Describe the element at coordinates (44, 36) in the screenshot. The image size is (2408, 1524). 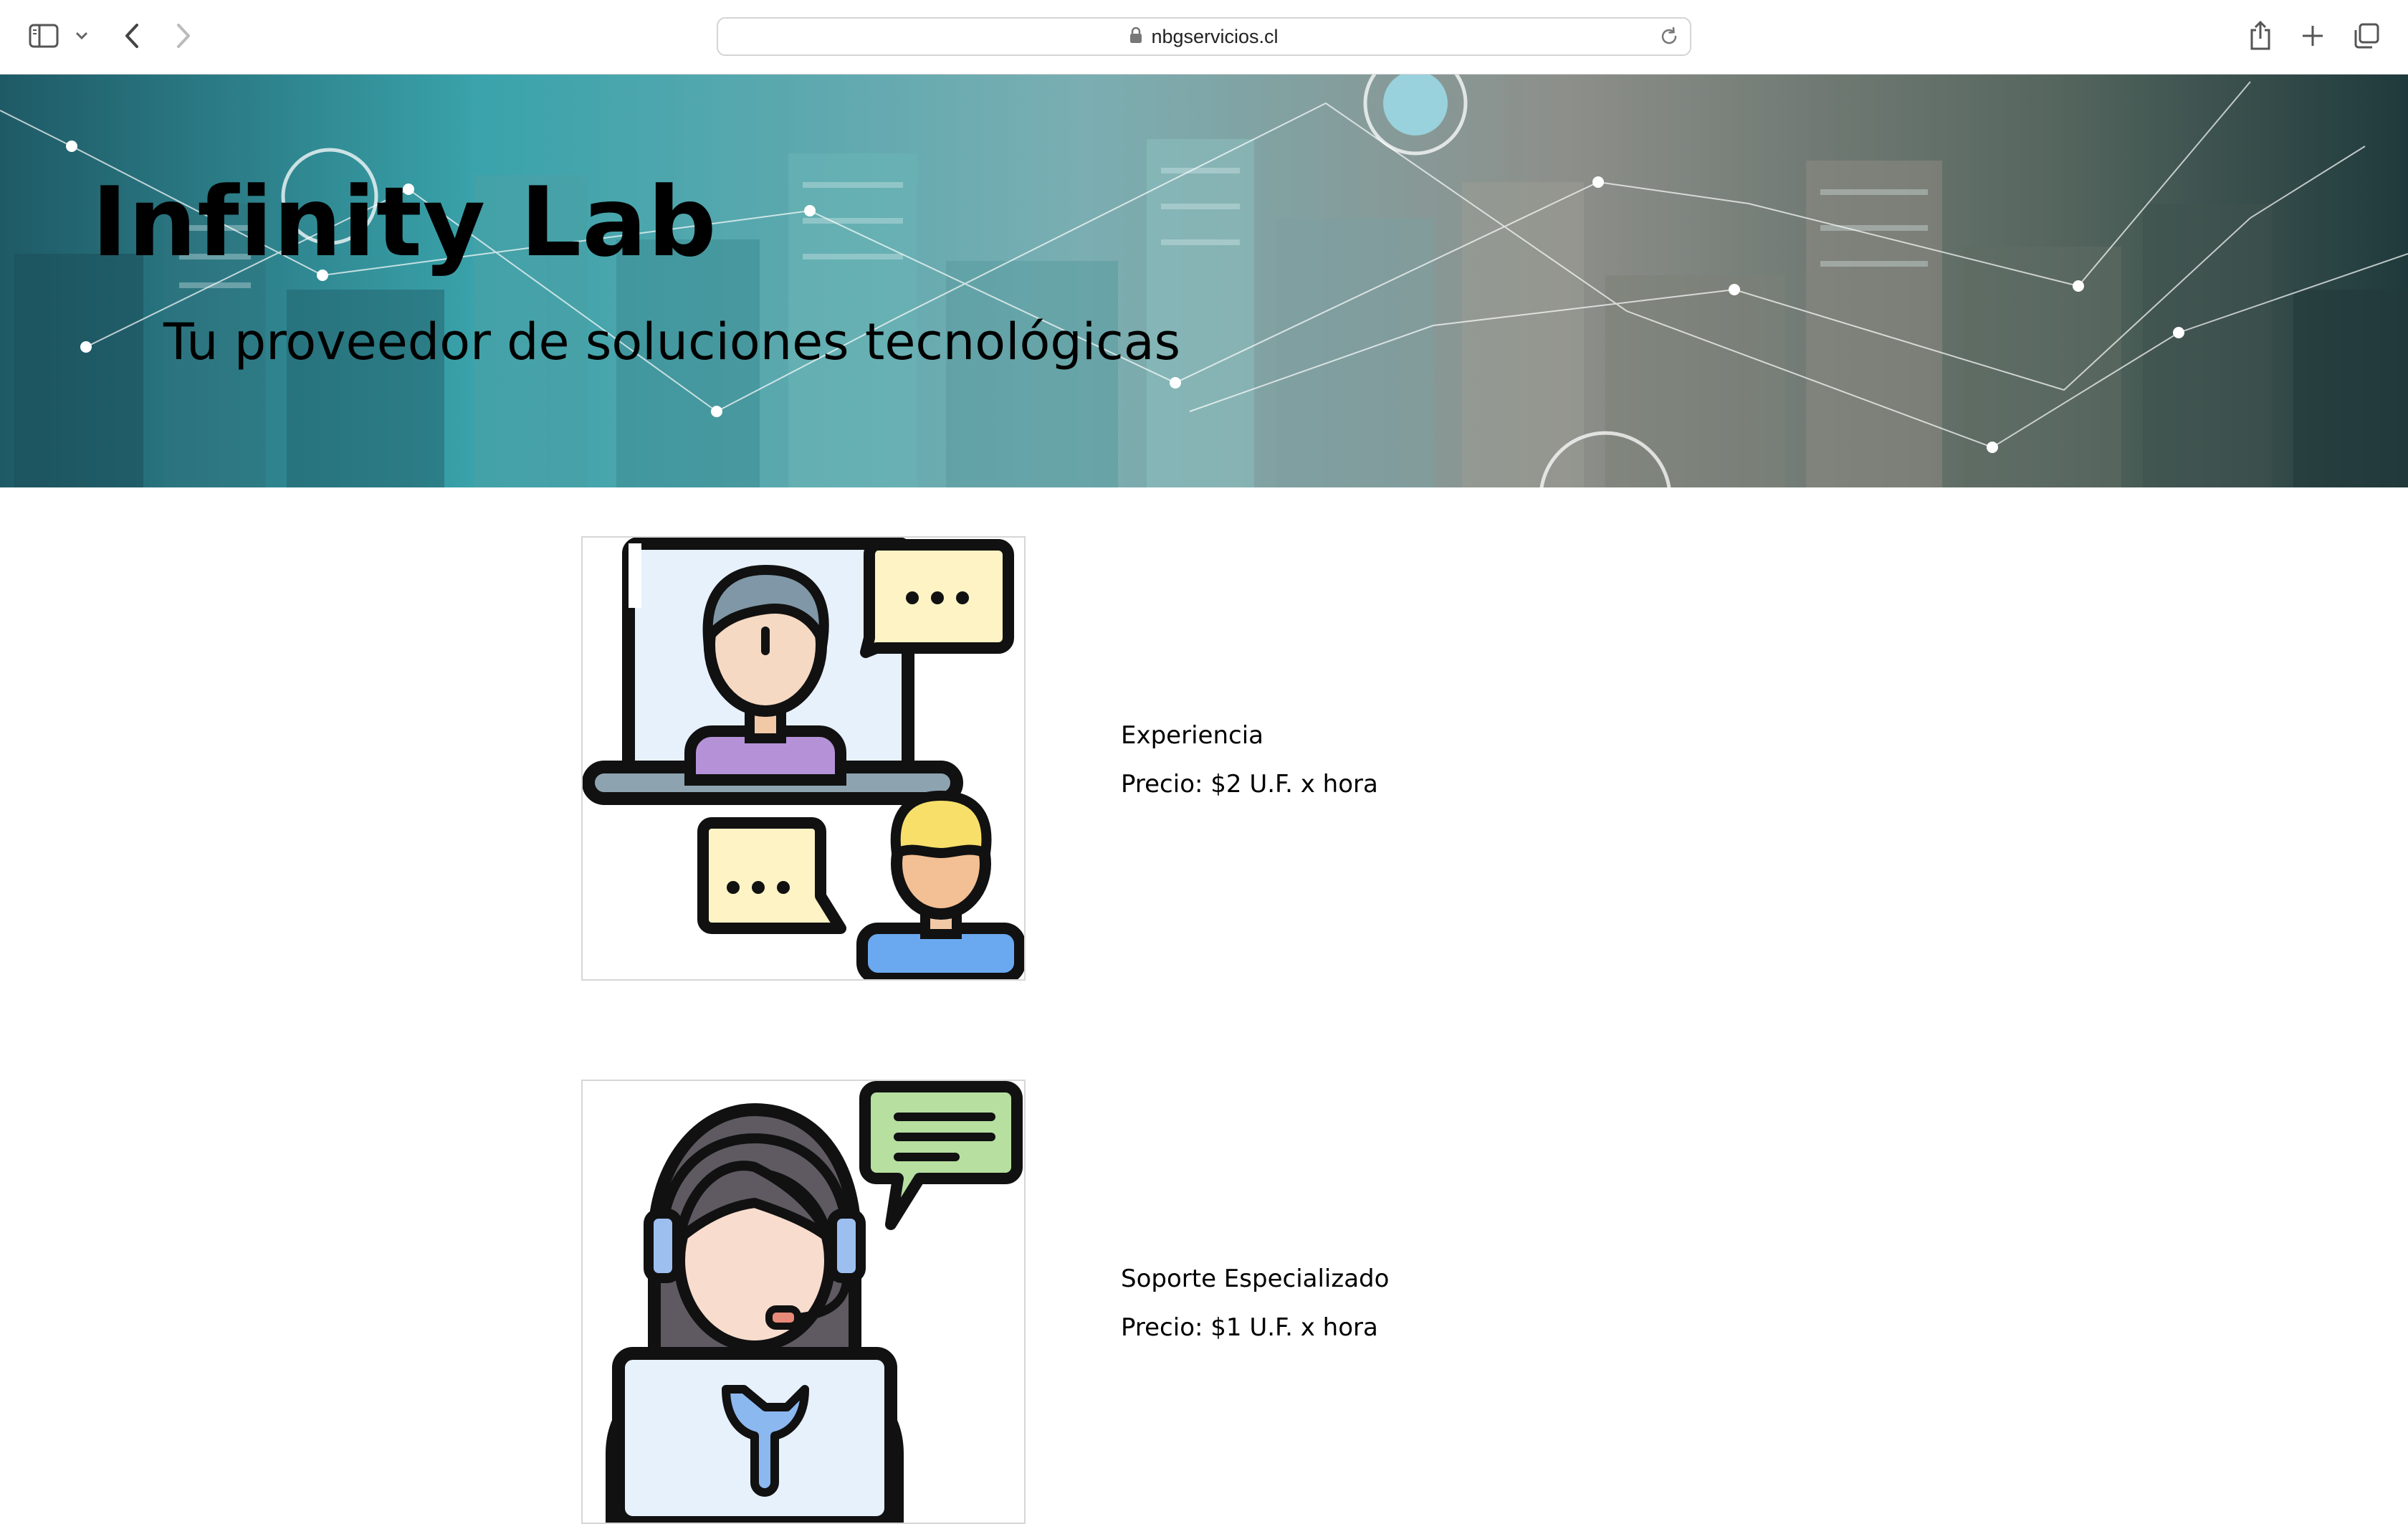
I see `sidebar-toggle-icon` at that location.